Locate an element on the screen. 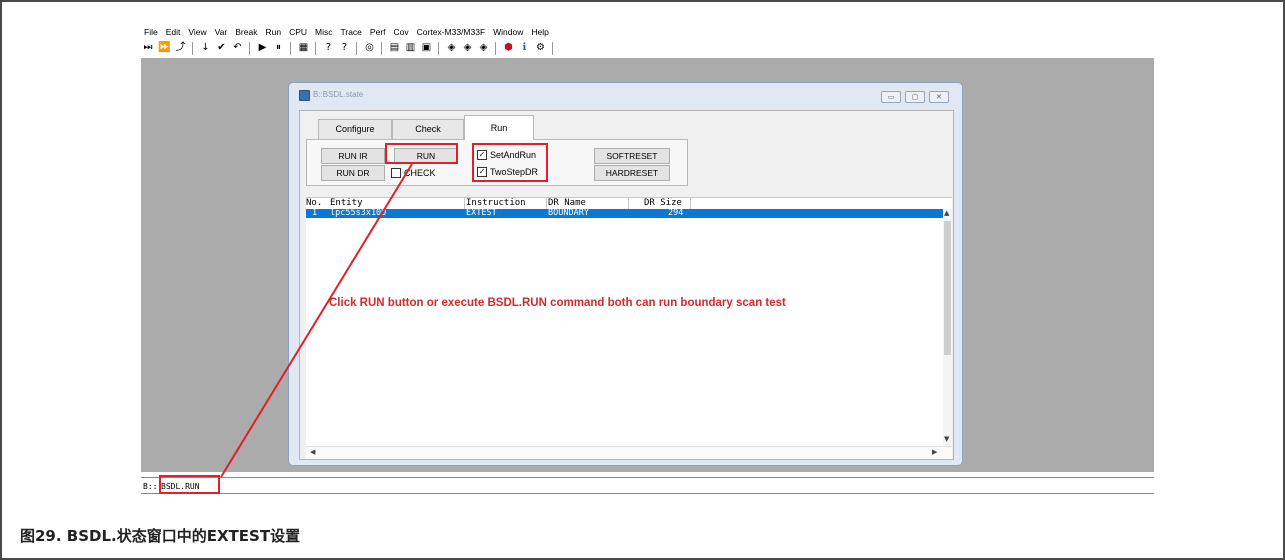 The width and height of the screenshot is (1285, 560). trace-chart-icon: ◈ is located at coordinates (483, 48).